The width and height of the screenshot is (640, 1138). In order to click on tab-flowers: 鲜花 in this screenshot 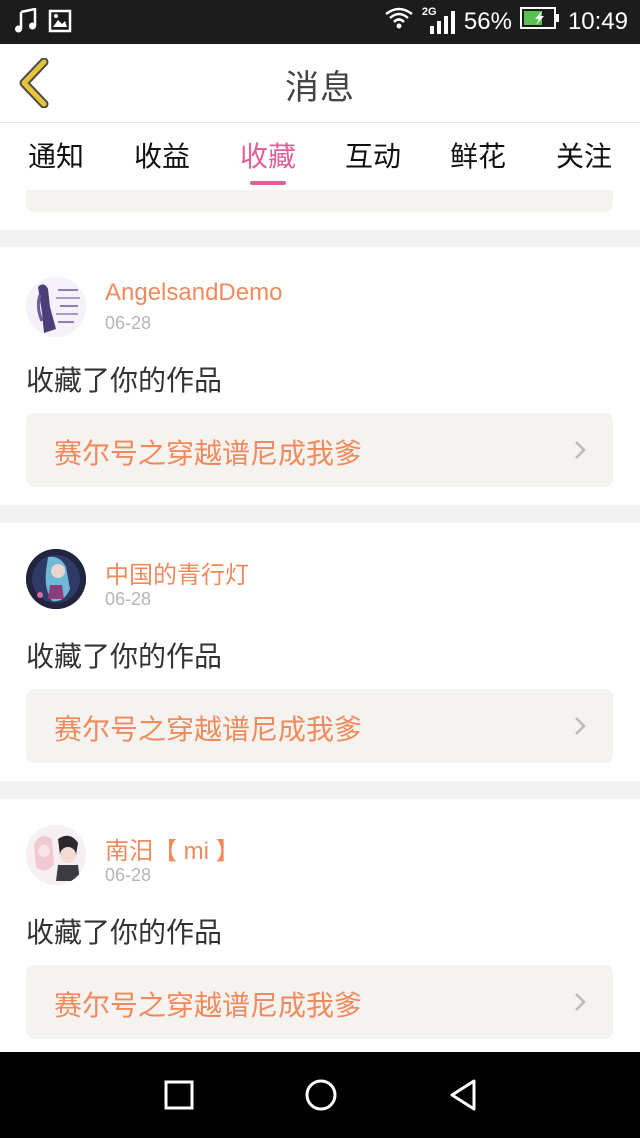, I will do `click(478, 155)`.